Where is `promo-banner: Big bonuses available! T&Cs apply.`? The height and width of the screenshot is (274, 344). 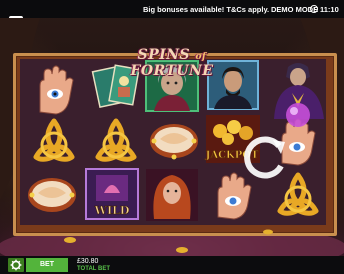
promo-banner: Big bonuses available! T&Cs apply. is located at coordinates (206, 9).